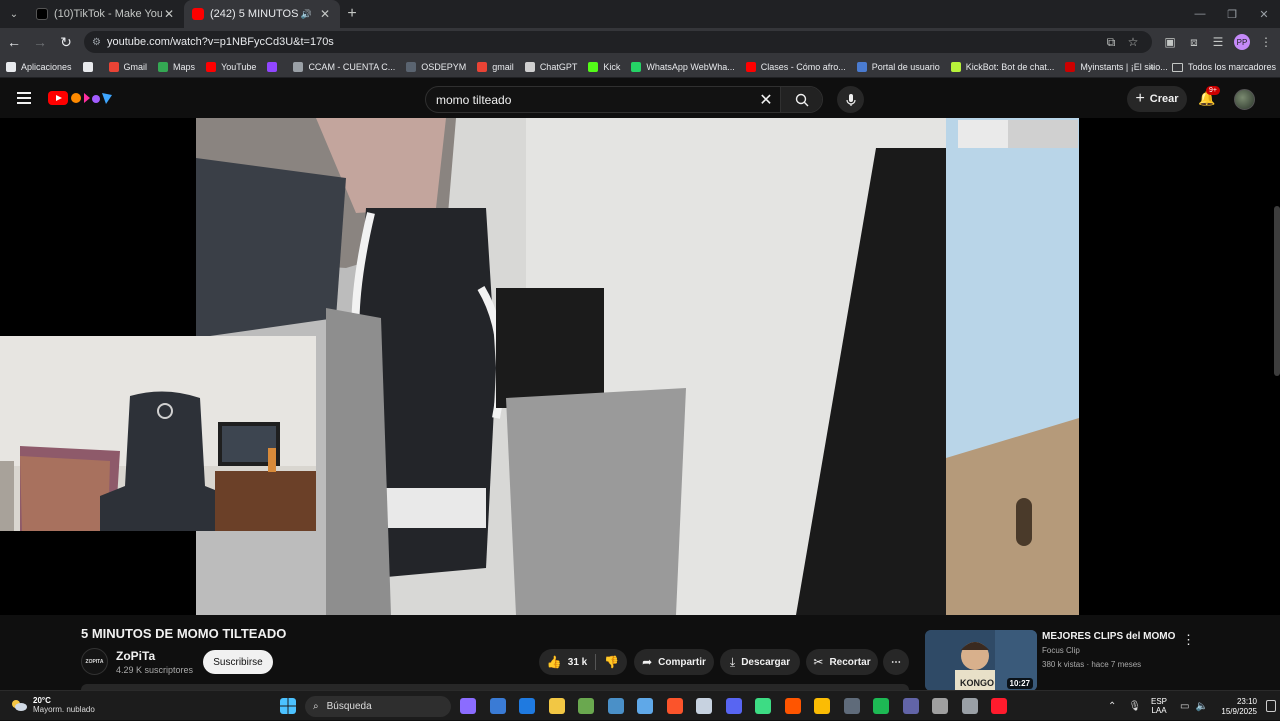  Describe the element at coordinates (66, 42) in the screenshot. I see `reload-icon: ↻` at that location.